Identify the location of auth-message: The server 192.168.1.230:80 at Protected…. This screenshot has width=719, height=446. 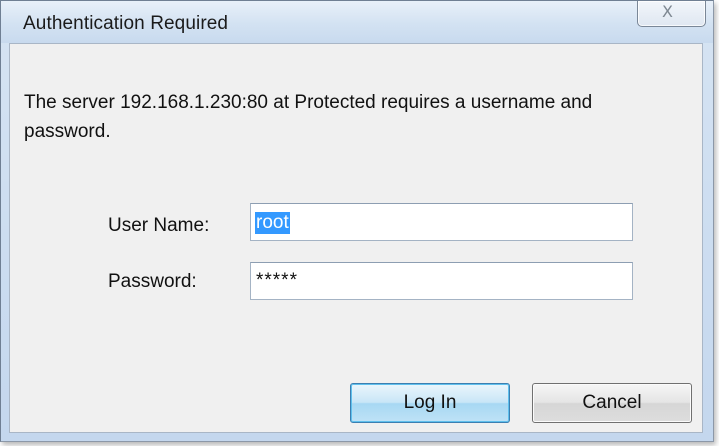
(308, 117).